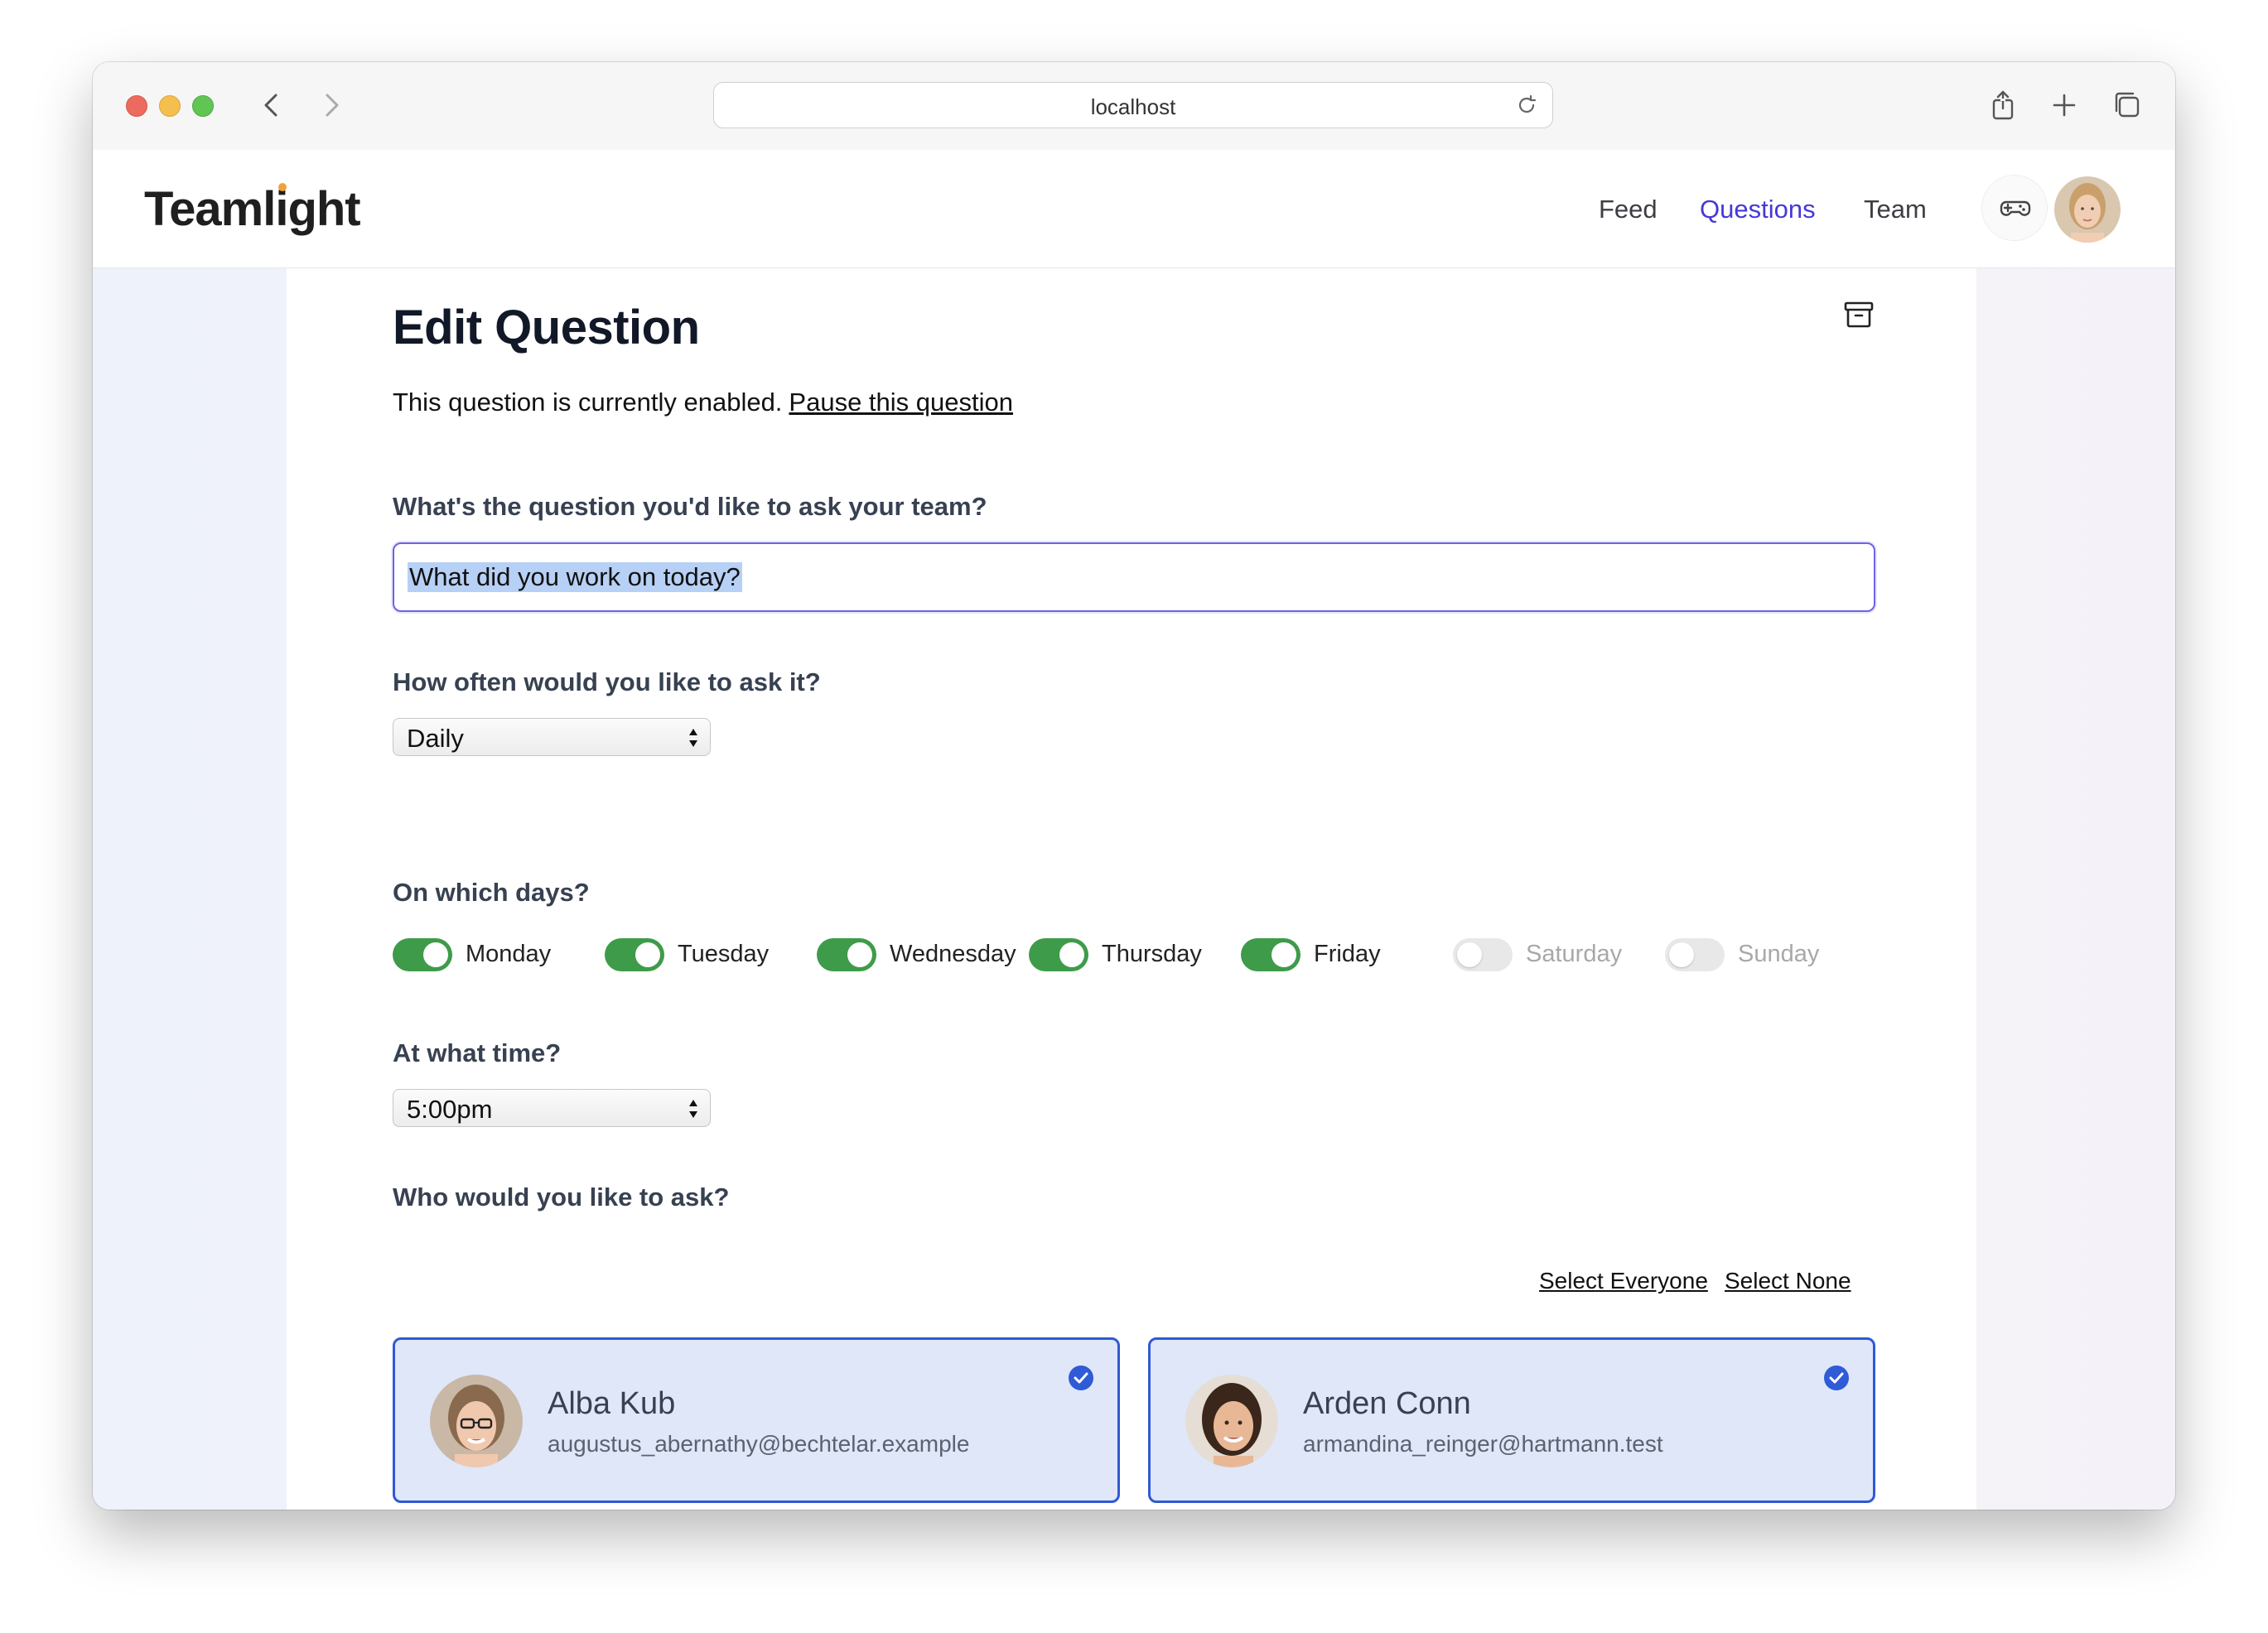  What do you see at coordinates (1859, 315) in the screenshot?
I see `archive-icon` at bounding box center [1859, 315].